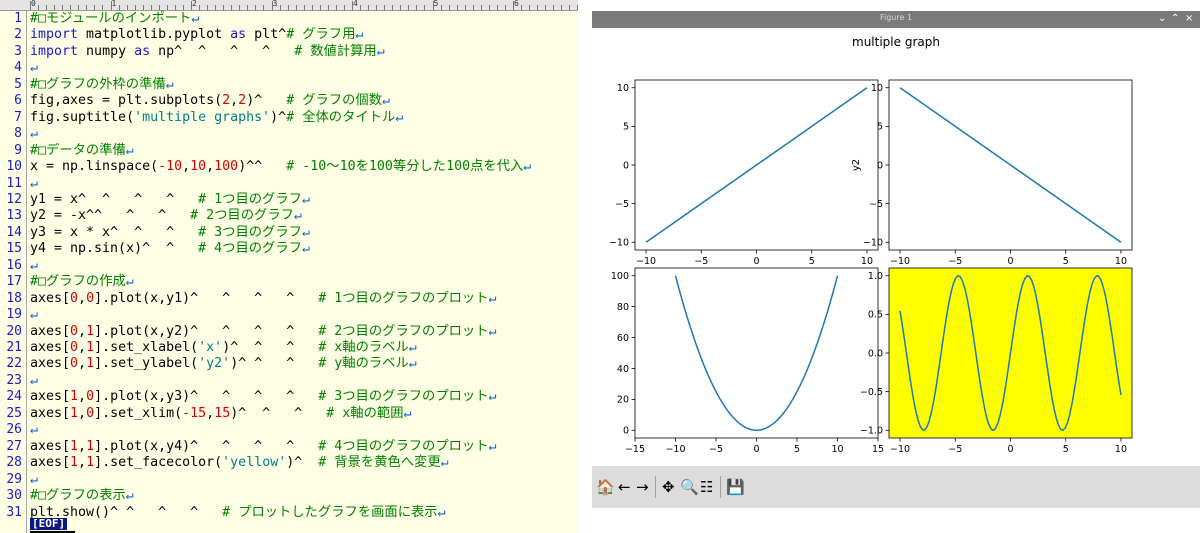 The height and width of the screenshot is (533, 1200). I want to click on save-icon: 💾, so click(735, 487).